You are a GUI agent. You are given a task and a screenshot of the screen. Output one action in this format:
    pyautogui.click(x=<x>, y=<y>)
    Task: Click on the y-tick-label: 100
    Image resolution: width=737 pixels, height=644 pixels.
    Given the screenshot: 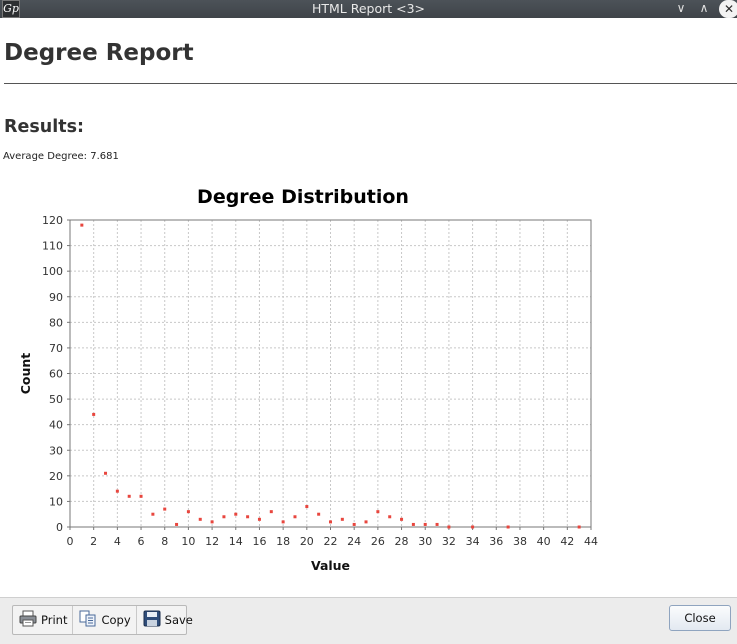 What is the action you would take?
    pyautogui.click(x=52, y=271)
    